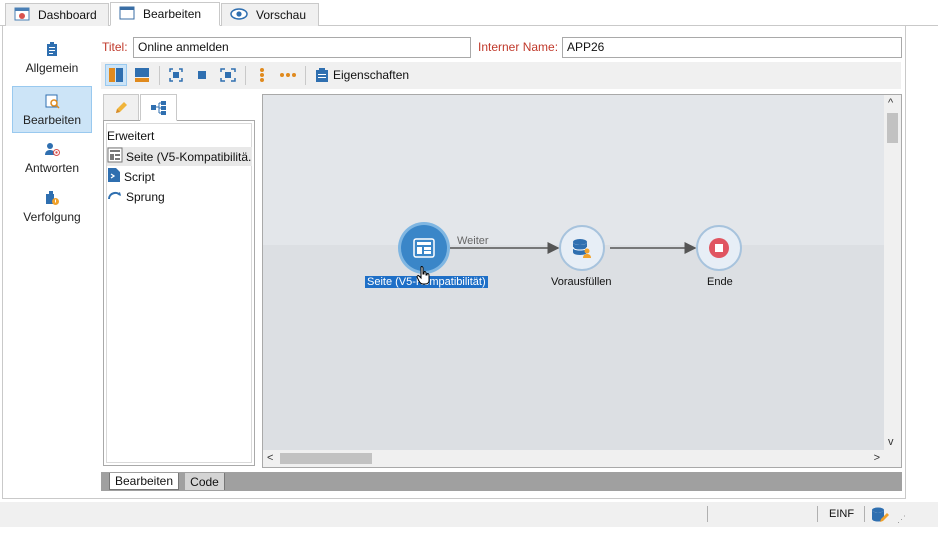 The image size is (938, 545). I want to click on tab-preview: Vorschau, so click(270, 14).